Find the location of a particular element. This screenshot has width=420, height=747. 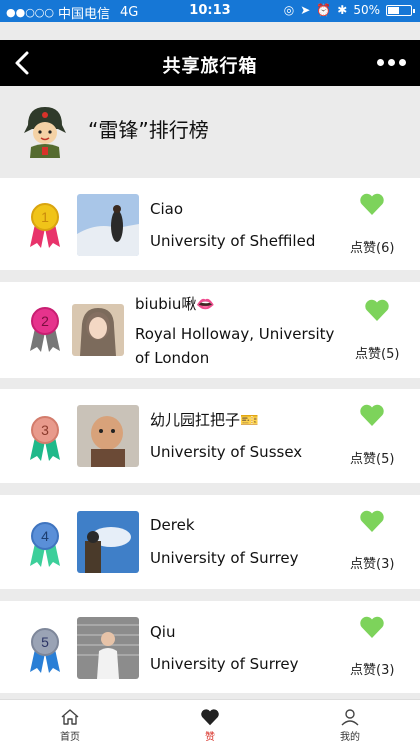

tab-label: 我的 is located at coordinates (350, 737).